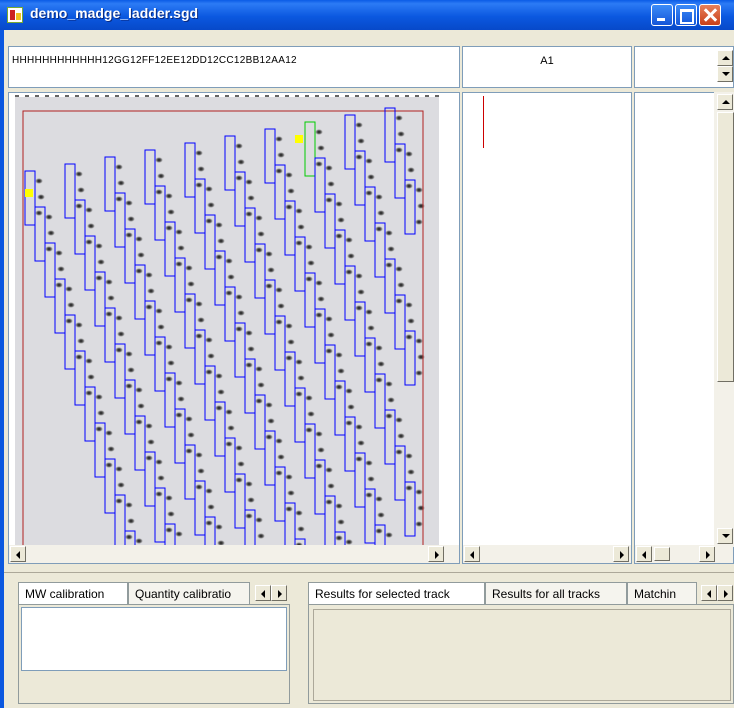 Image resolution: width=734 pixels, height=708 pixels. What do you see at coordinates (686, 15) in the screenshot?
I see `maximize-icon` at bounding box center [686, 15].